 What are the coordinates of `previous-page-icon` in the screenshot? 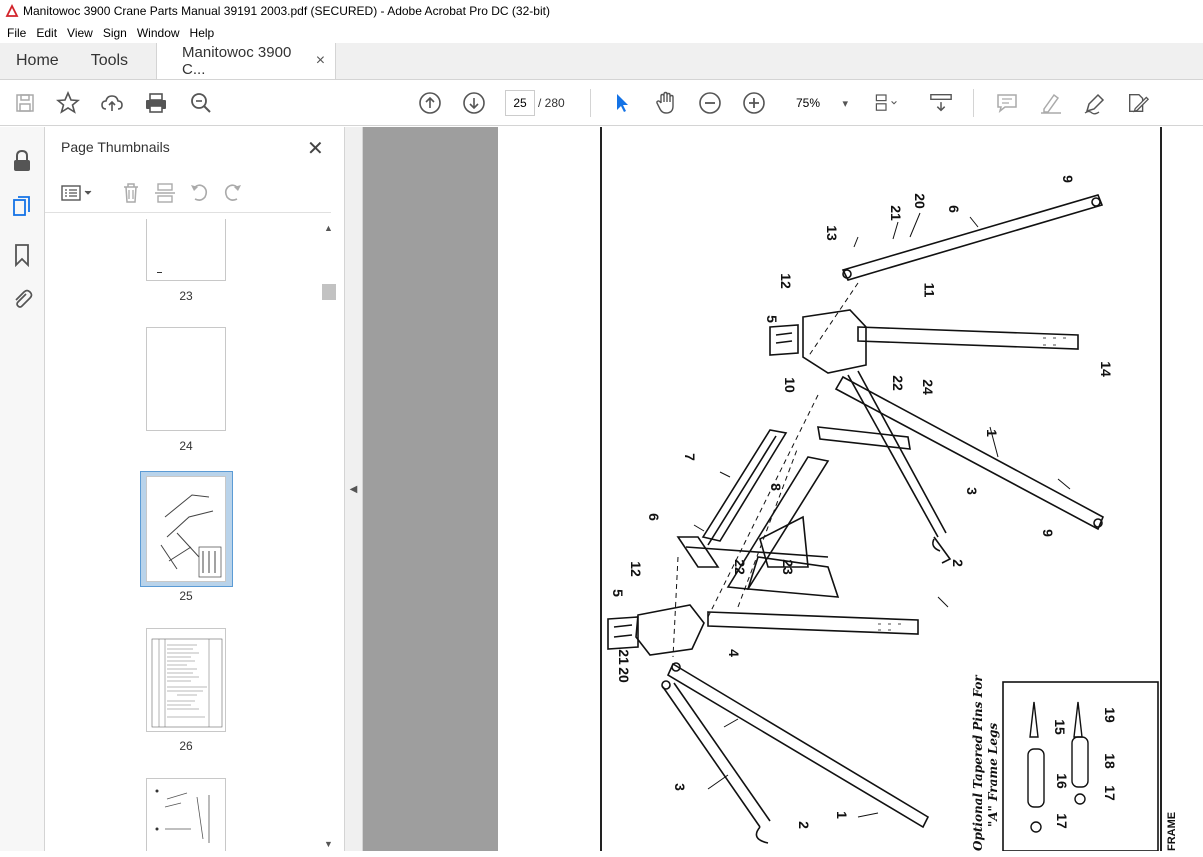 It's located at (430, 103).